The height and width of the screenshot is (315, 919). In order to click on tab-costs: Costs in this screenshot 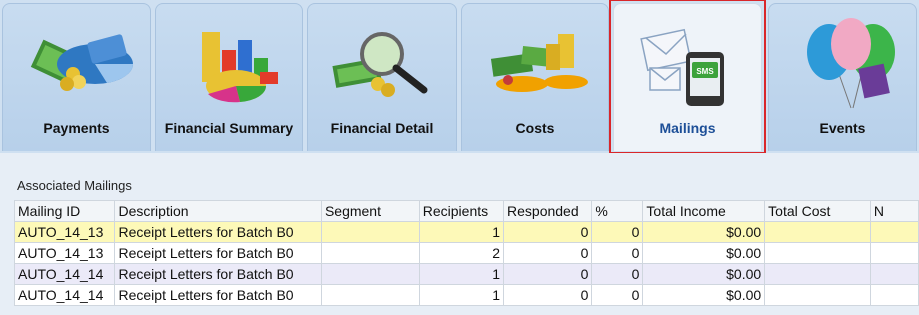, I will do `click(535, 77)`.